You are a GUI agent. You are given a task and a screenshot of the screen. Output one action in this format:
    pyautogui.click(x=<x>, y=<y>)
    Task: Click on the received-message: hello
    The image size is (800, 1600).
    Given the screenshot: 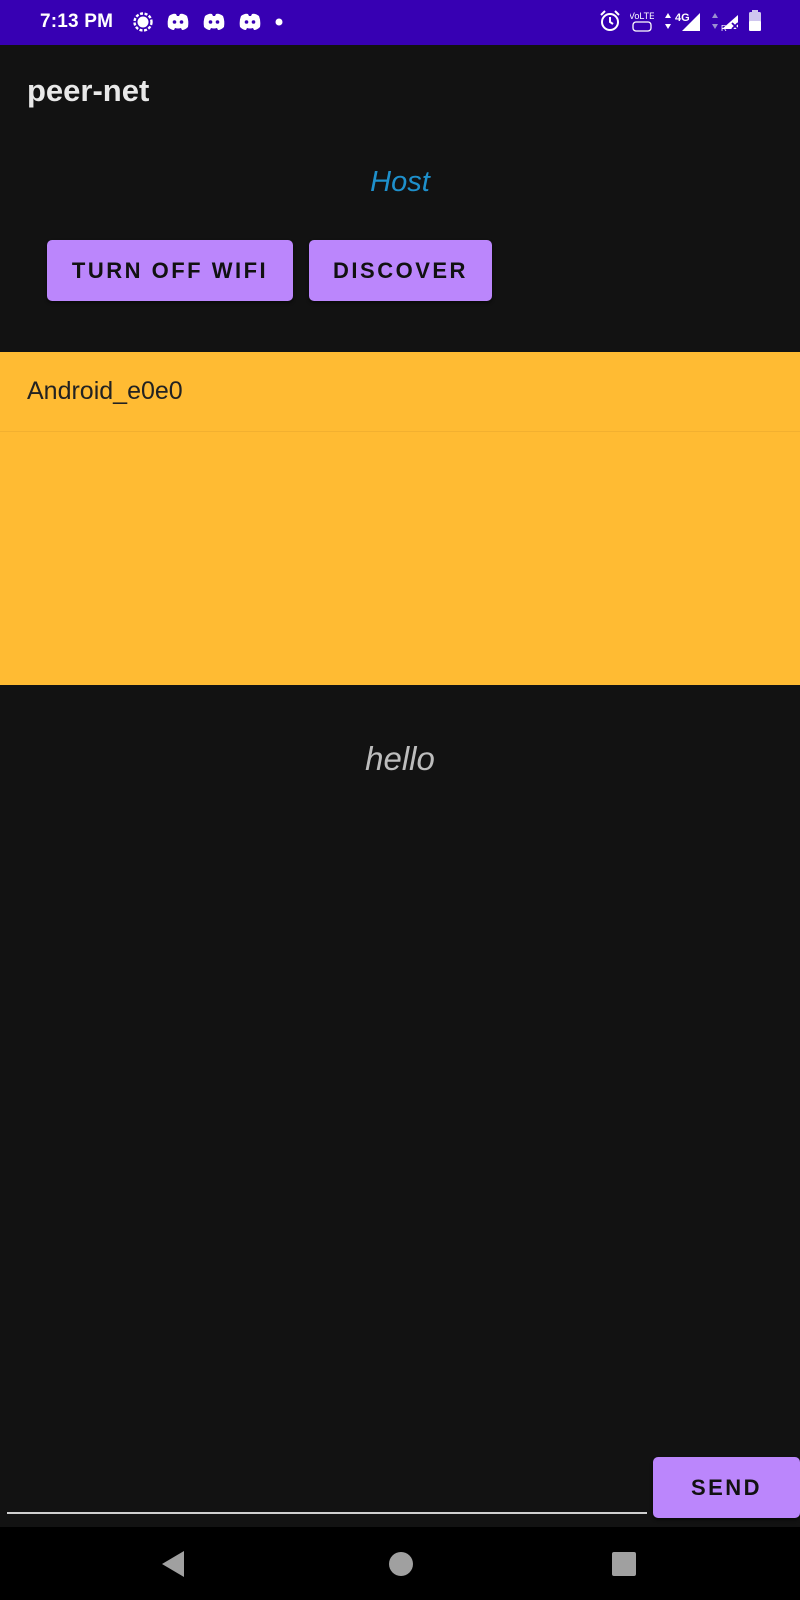 What is the action you would take?
    pyautogui.click(x=400, y=758)
    